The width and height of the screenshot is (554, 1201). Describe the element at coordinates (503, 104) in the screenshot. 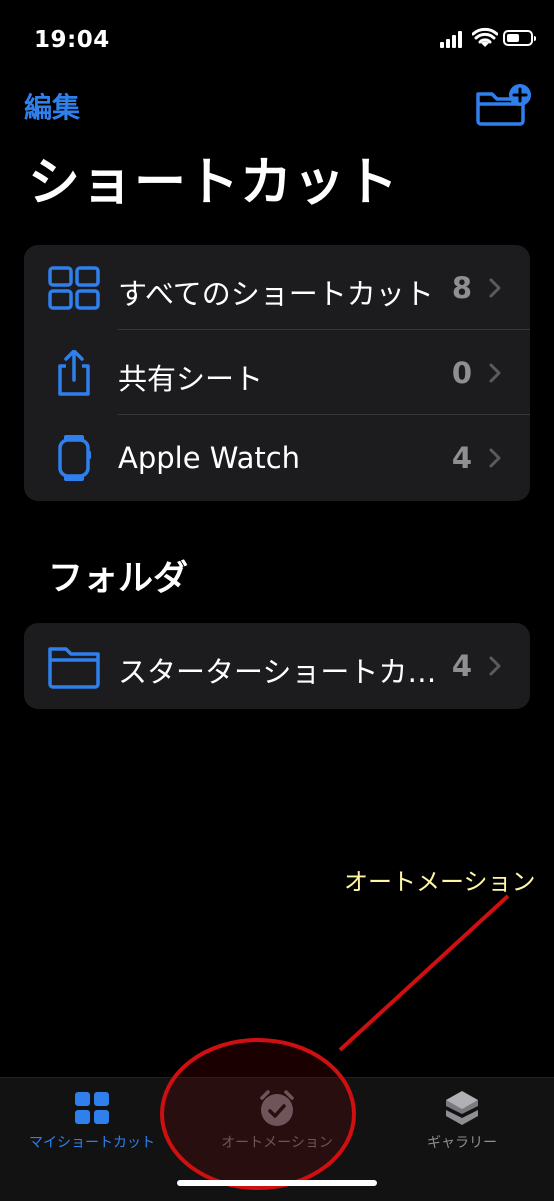

I see `folder-plus-icon` at that location.